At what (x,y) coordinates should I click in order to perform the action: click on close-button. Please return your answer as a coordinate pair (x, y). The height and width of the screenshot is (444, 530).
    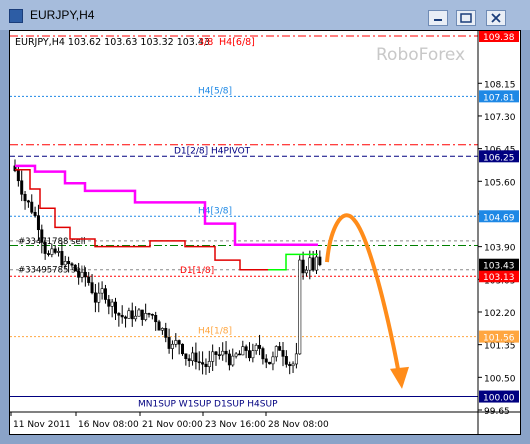
    Looking at the image, I should click on (496, 18).